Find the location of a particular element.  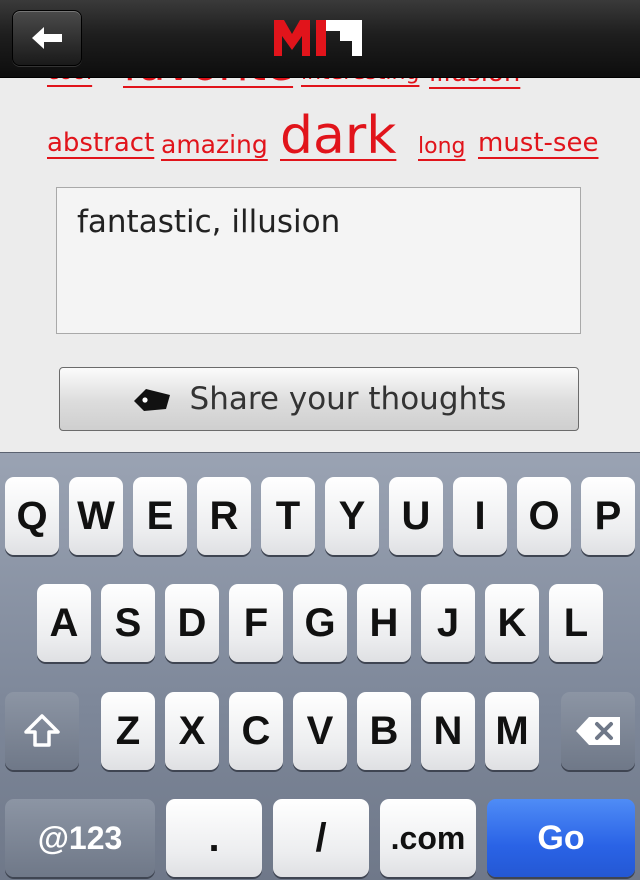

tag-must-see: must-see is located at coordinates (538, 143).